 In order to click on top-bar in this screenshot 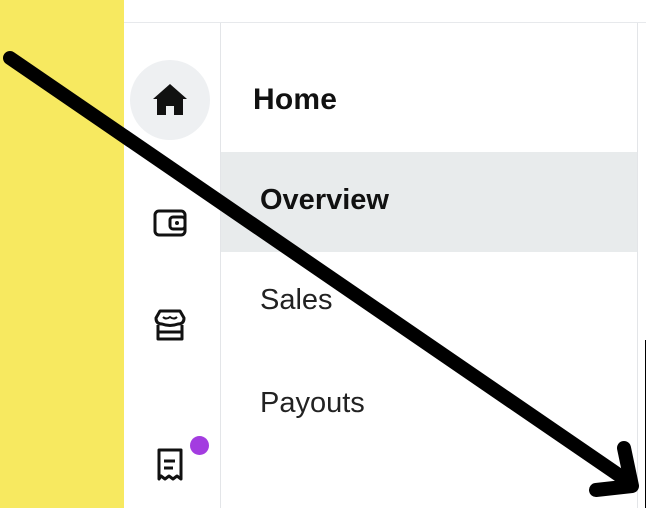, I will do `click(385, 11)`.